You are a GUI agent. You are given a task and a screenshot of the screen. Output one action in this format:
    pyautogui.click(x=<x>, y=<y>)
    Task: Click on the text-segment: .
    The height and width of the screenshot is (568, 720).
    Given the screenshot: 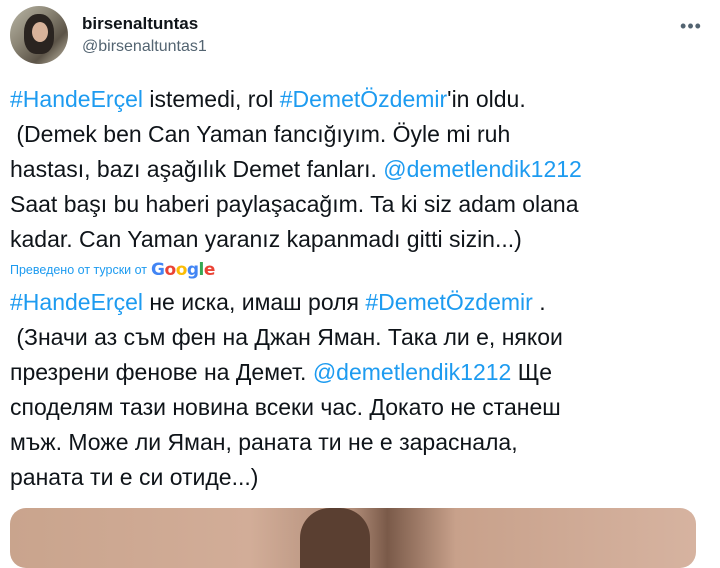 What is the action you would take?
    pyautogui.click(x=539, y=302)
    